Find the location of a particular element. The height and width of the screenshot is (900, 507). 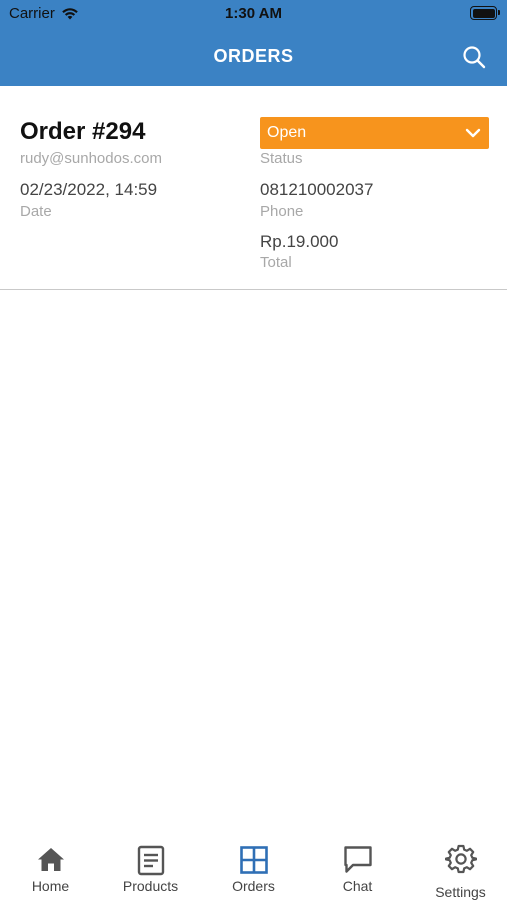

status-bar: Carrier 1:30 AM is located at coordinates (253, 15).